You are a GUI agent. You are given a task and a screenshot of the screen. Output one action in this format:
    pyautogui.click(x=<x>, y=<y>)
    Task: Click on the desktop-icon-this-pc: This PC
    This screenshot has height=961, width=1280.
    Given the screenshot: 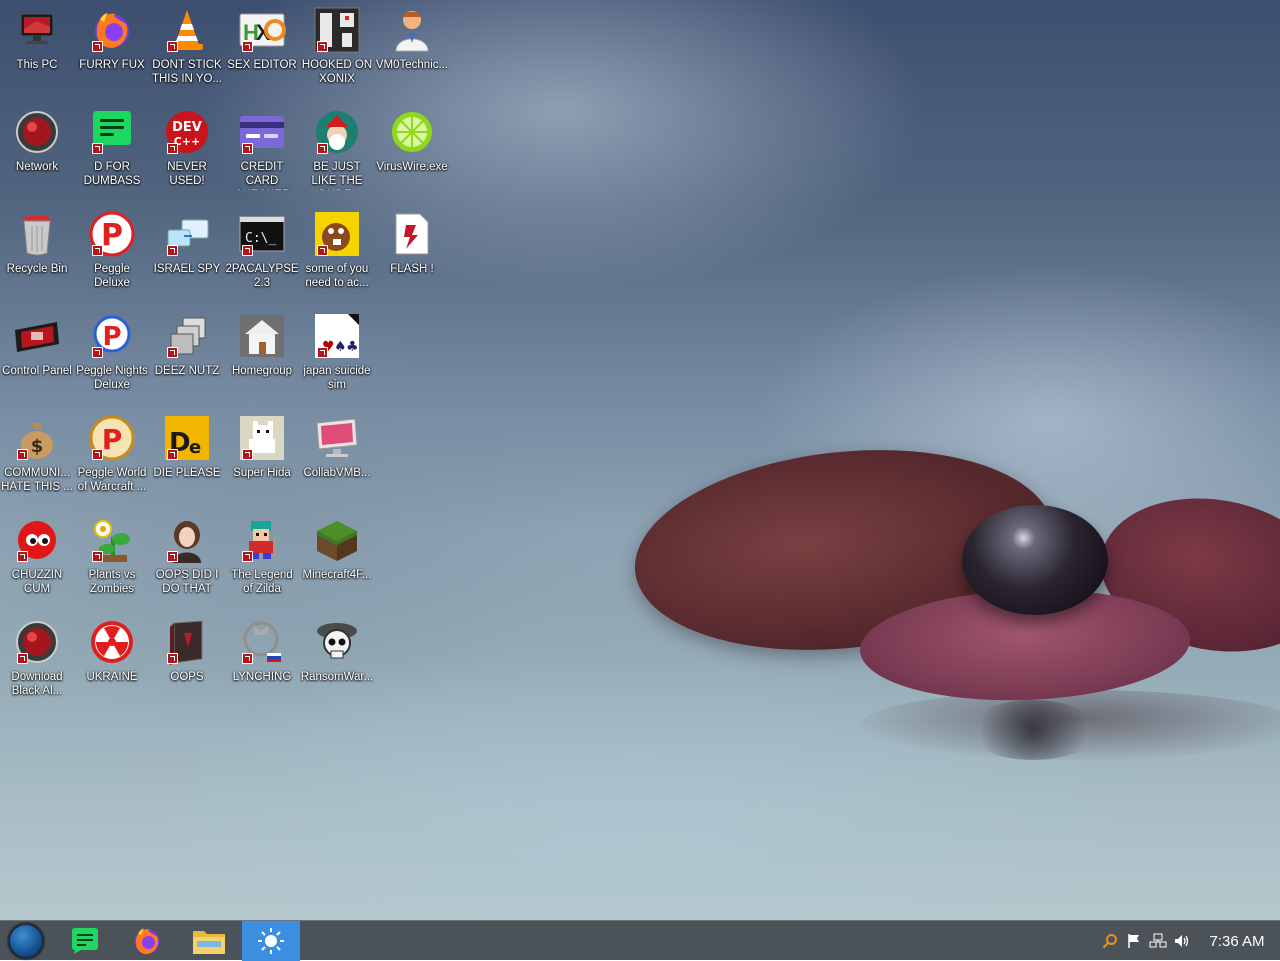 What is the action you would take?
    pyautogui.click(x=37, y=48)
    